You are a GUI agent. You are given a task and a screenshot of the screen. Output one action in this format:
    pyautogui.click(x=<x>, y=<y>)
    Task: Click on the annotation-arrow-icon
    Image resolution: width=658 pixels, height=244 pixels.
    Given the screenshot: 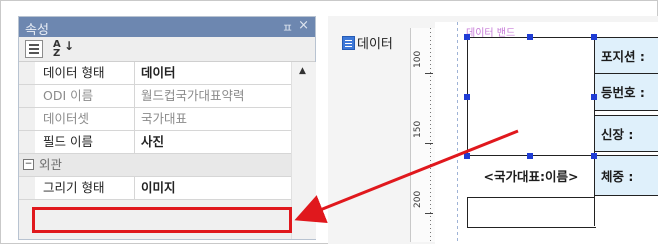 What is the action you would take?
    pyautogui.click(x=406, y=176)
    